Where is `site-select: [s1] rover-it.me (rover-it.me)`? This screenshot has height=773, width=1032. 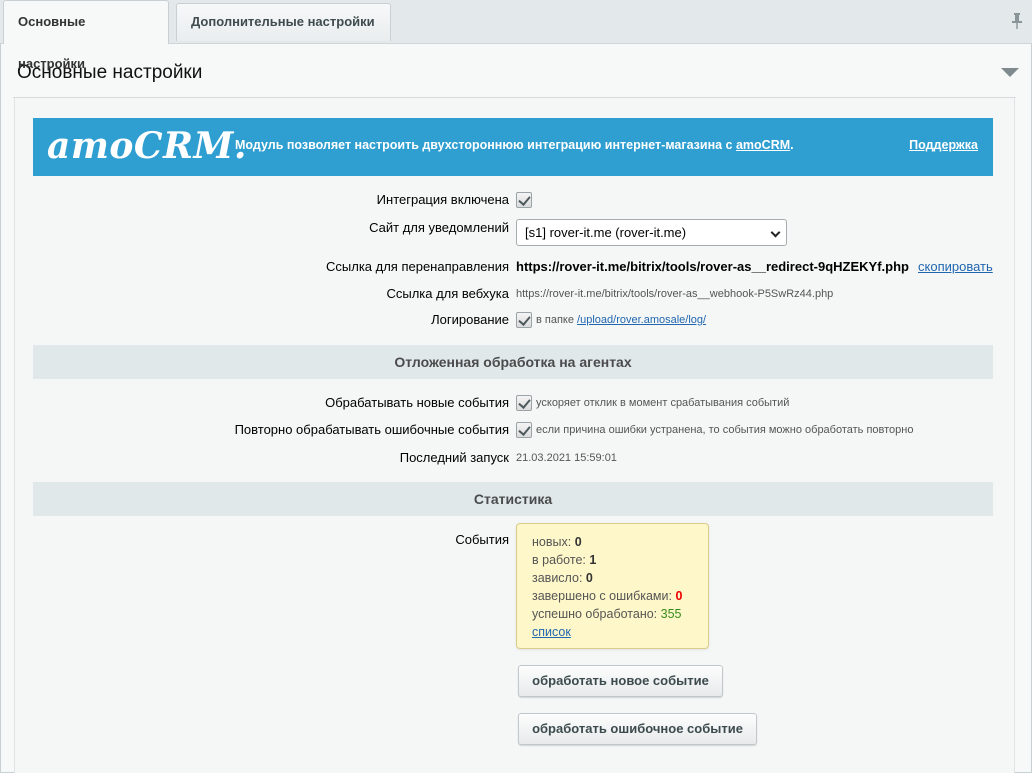
site-select: [s1] rover-it.me (rover-it.me) is located at coordinates (651, 232).